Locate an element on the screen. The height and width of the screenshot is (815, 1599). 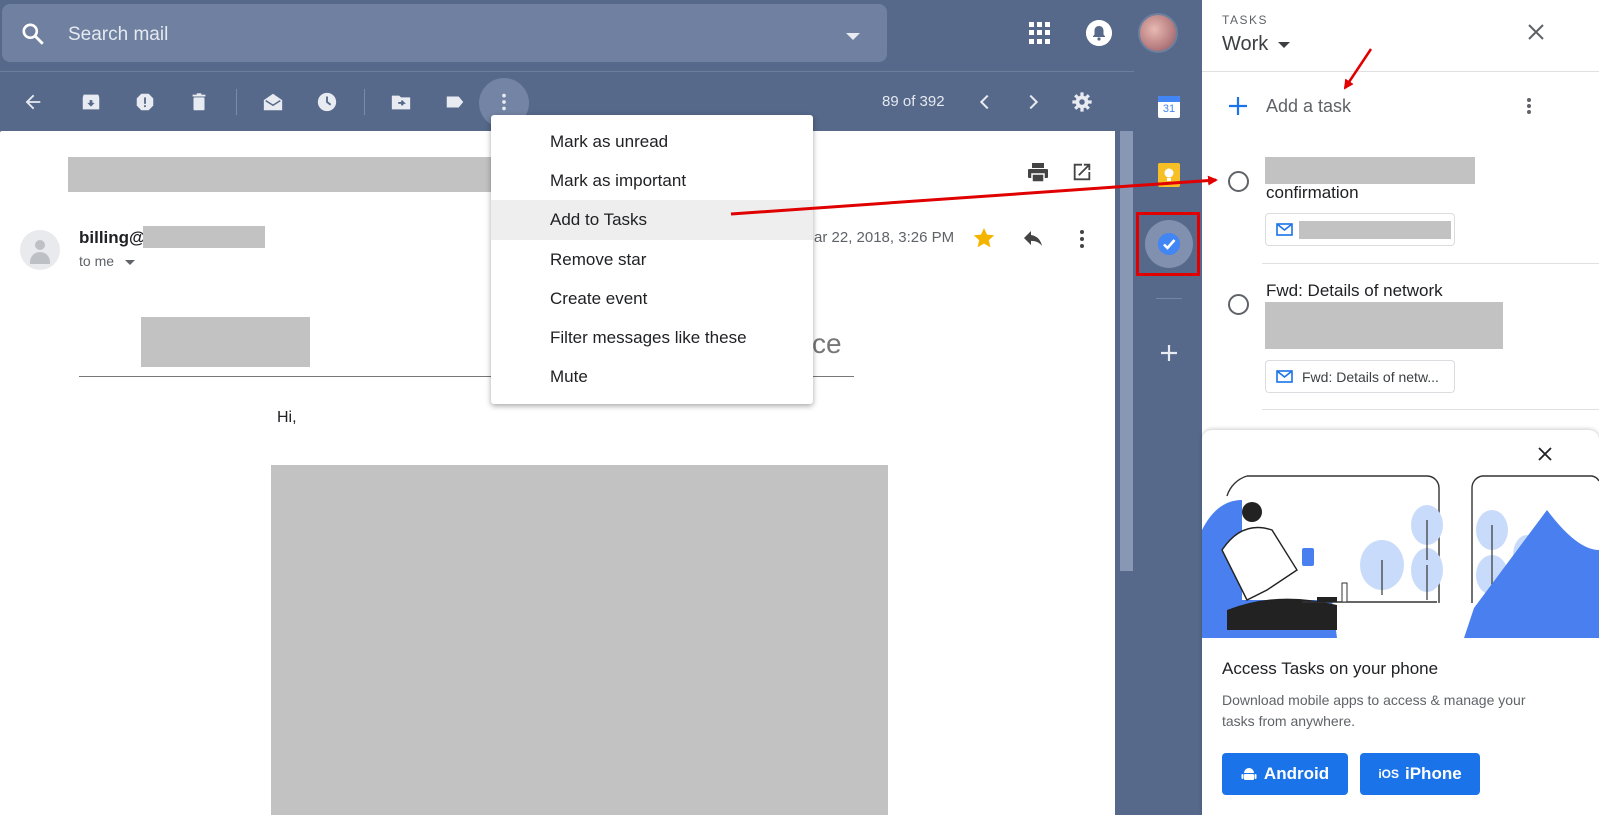
mark-as-read-button is located at coordinates (273, 102).